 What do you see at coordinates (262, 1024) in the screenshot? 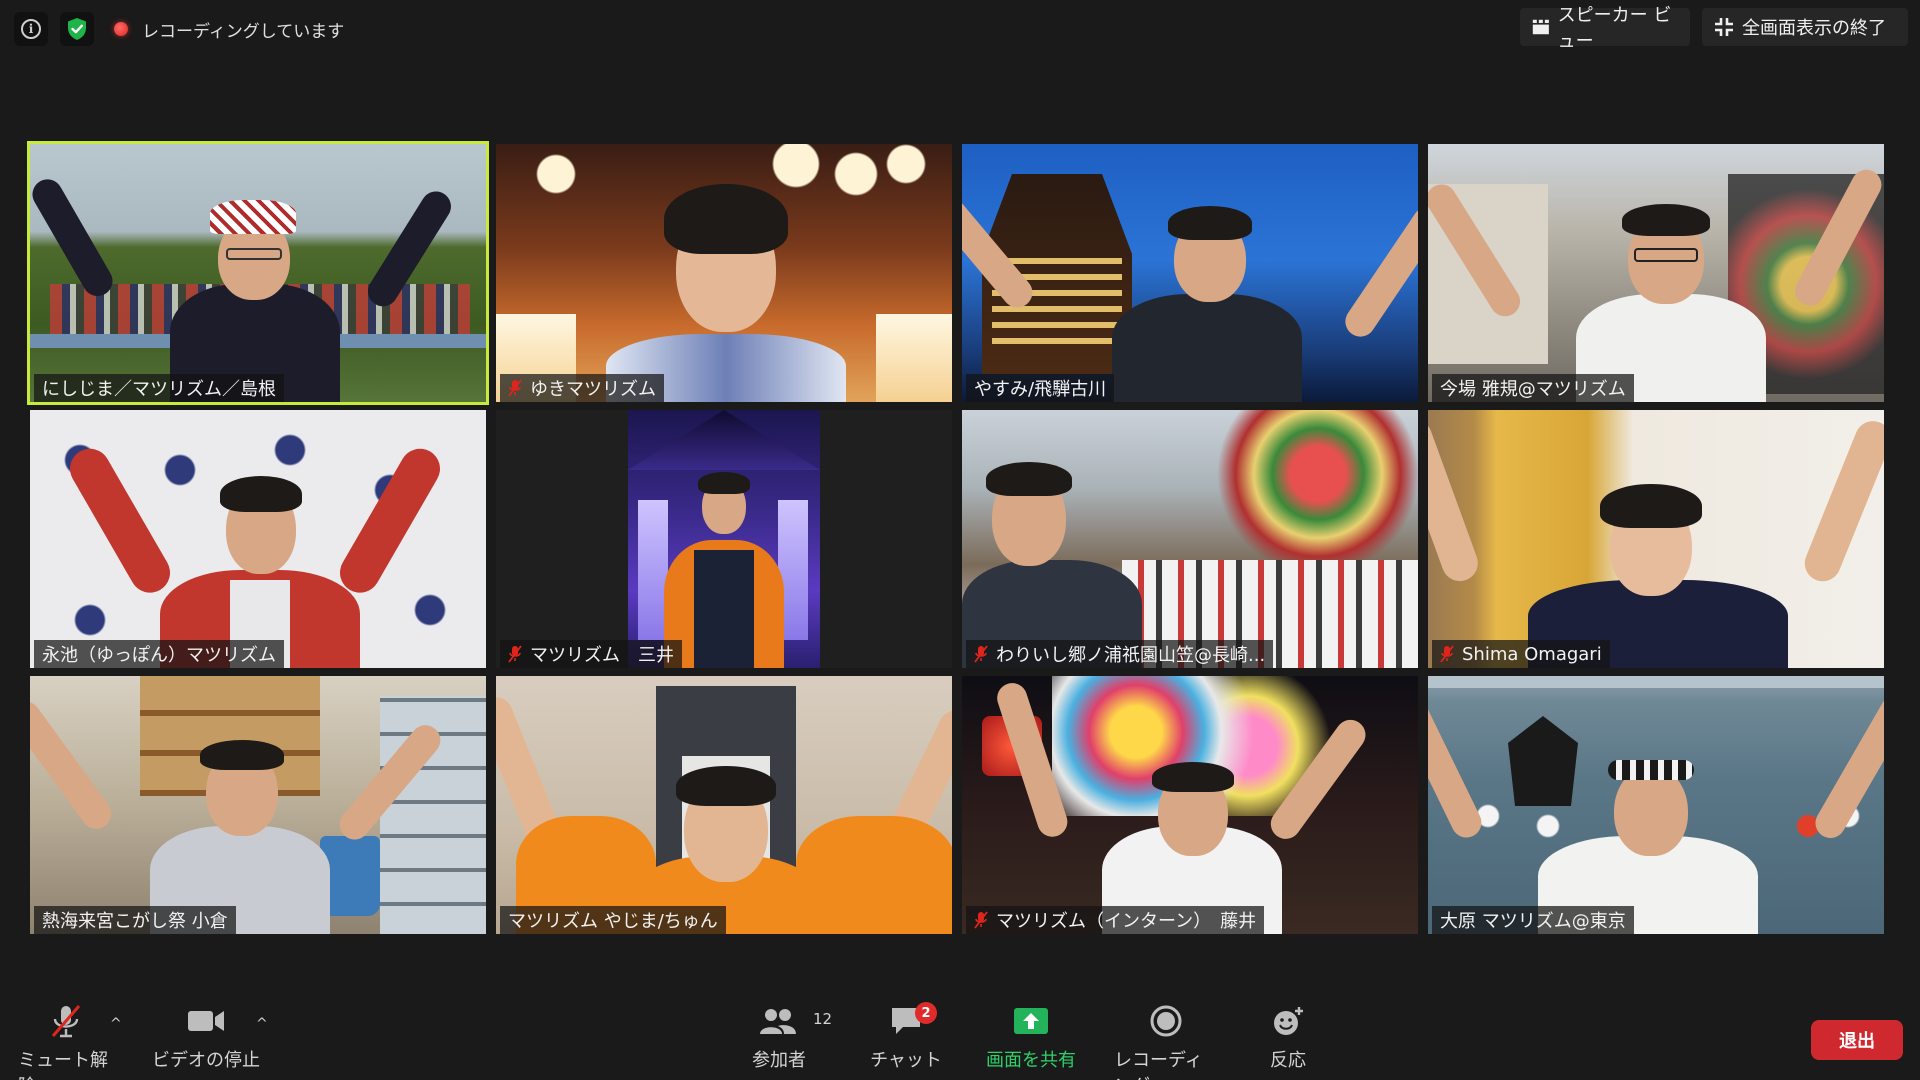
I see `video-options-caret-icon: ^` at bounding box center [262, 1024].